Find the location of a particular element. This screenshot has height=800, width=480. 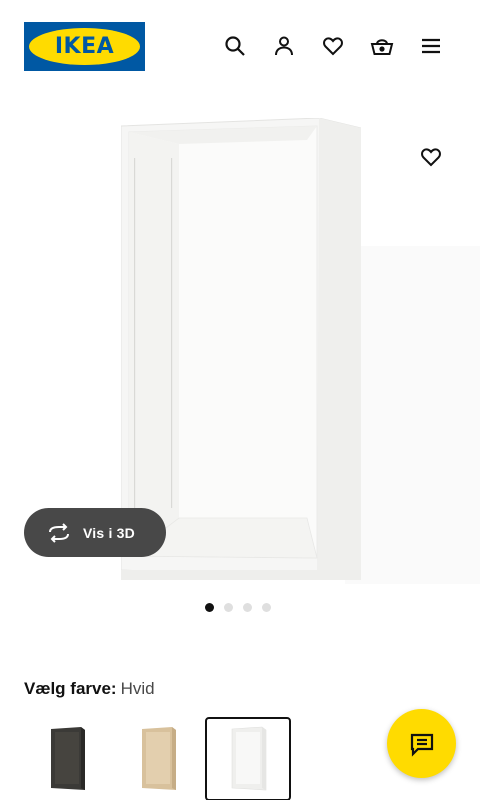

view-3d-button: Vis i 3D is located at coordinates (95, 532).